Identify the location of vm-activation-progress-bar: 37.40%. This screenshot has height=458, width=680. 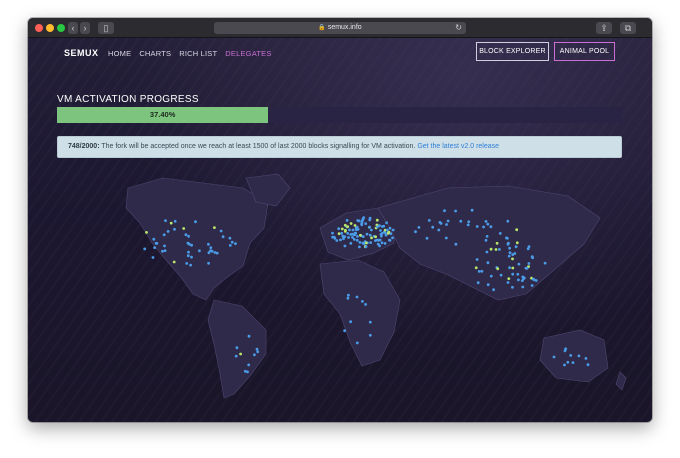
(339, 115).